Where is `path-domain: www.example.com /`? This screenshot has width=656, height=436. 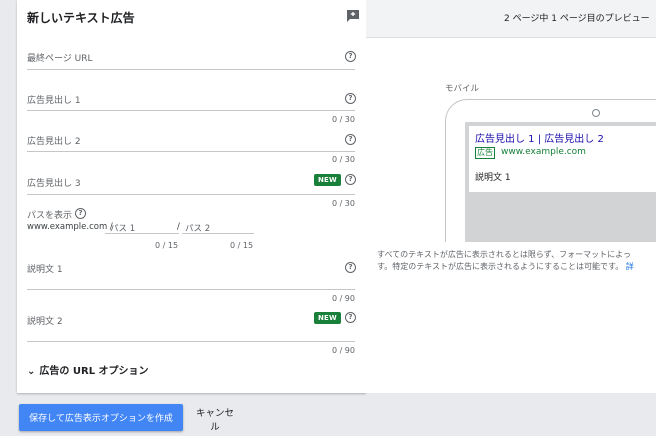 path-domain: www.example.com / is located at coordinates (70, 227).